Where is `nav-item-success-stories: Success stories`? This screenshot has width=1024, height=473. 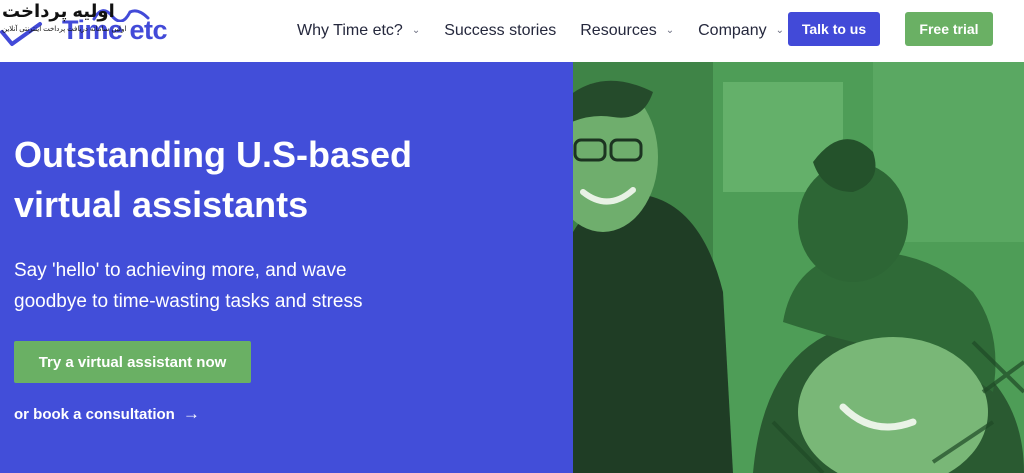 nav-item-success-stories: Success stories is located at coordinates (500, 31).